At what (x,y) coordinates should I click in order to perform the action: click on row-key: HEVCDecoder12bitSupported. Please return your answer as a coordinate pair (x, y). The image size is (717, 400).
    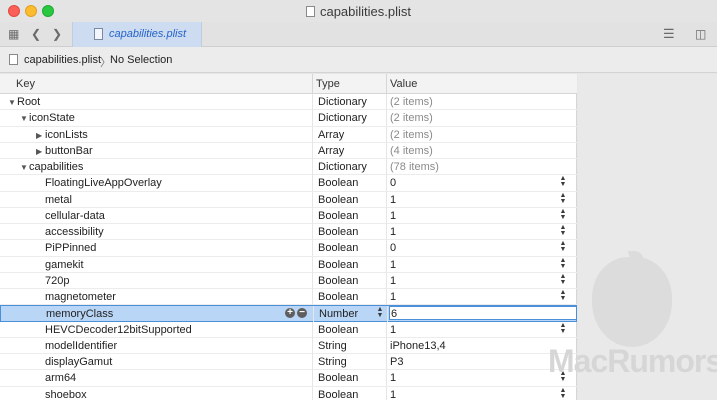
    Looking at the image, I should click on (114, 330).